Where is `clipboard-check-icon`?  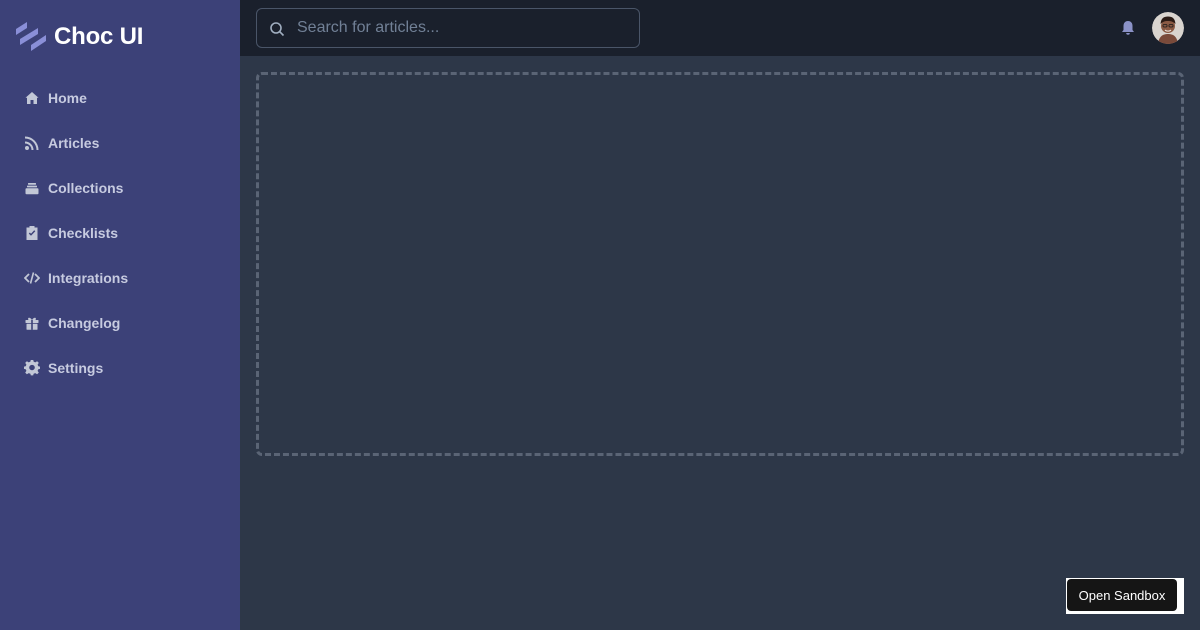
clipboard-check-icon is located at coordinates (32, 233).